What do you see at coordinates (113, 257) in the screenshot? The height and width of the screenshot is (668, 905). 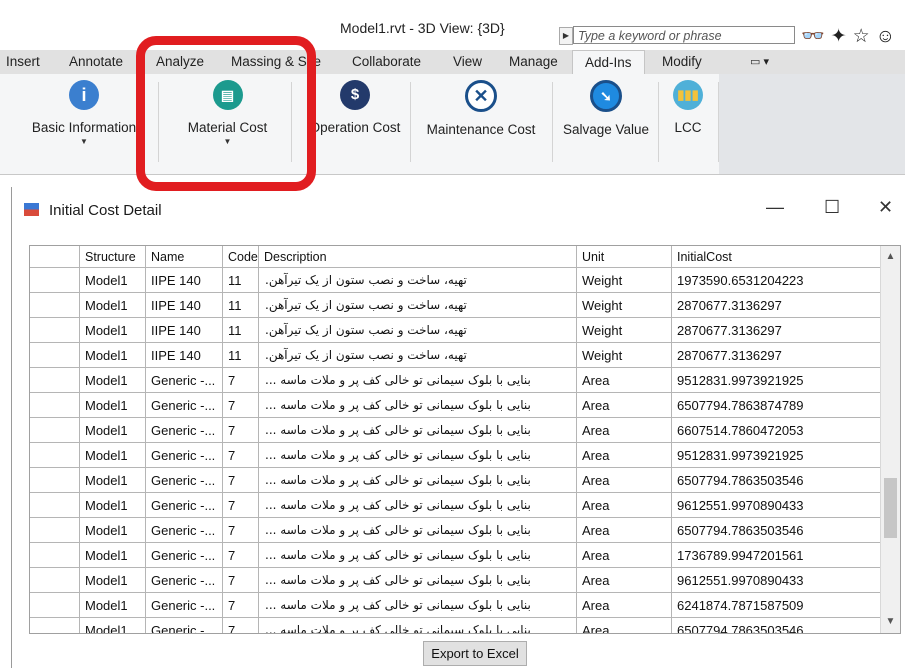 I see `column-header-structure: Structure` at bounding box center [113, 257].